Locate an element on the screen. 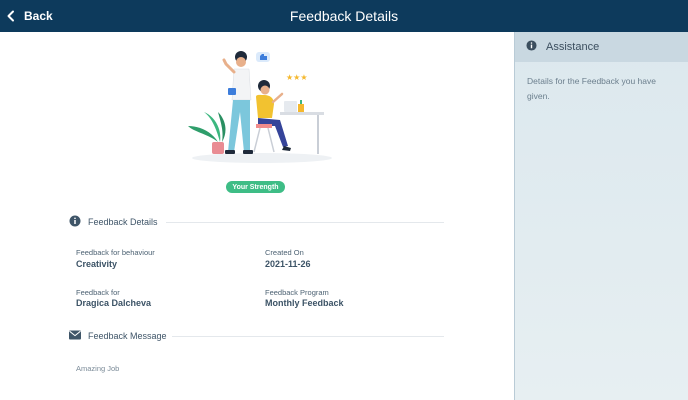 The image size is (688, 400). created-on-value: 2021-11-26 is located at coordinates (288, 264).